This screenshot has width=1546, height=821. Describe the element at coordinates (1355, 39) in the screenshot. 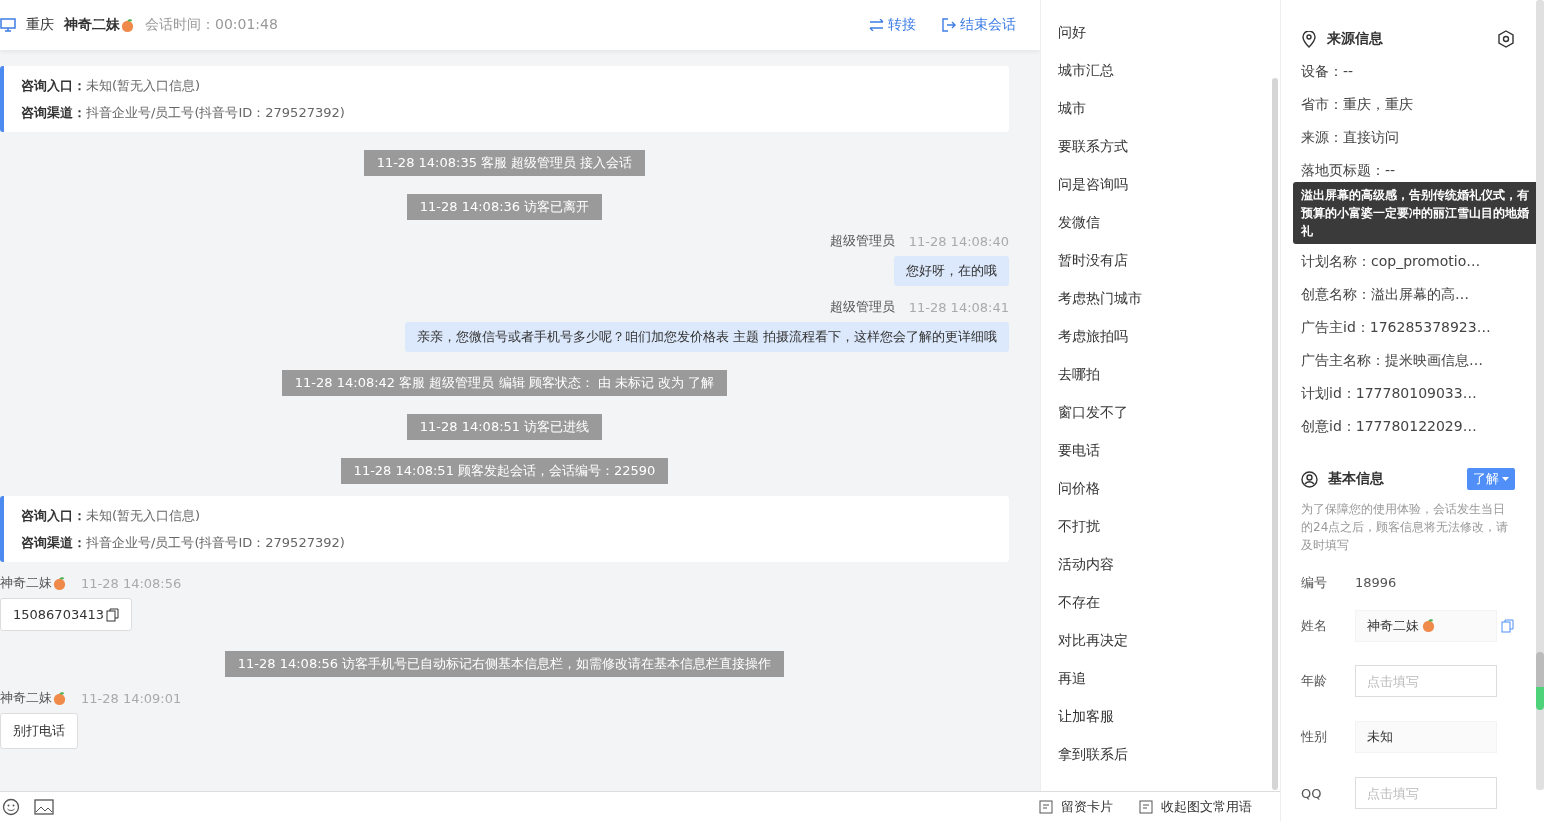

I see `section-title: 来源信息` at that location.